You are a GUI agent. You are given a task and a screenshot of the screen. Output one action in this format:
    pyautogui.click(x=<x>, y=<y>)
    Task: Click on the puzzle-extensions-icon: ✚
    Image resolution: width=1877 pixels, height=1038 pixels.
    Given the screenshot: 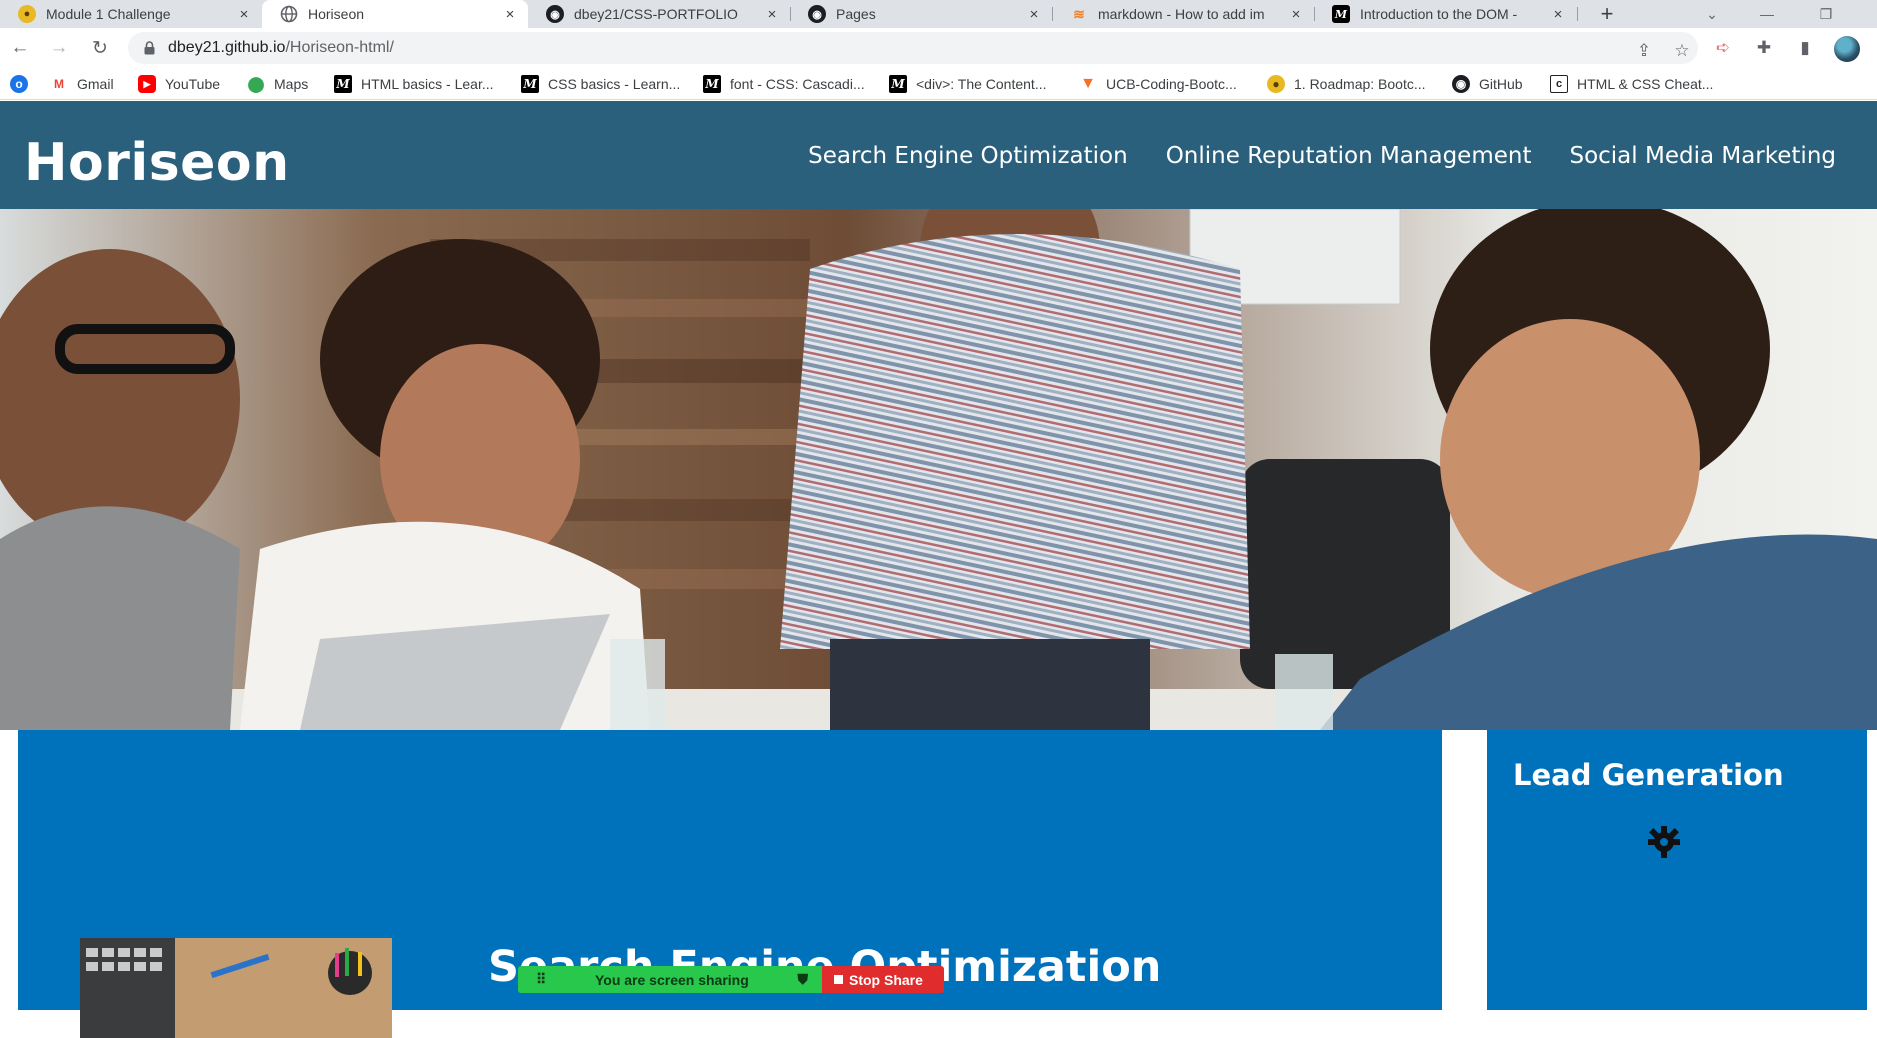 What is the action you would take?
    pyautogui.click(x=1764, y=48)
    